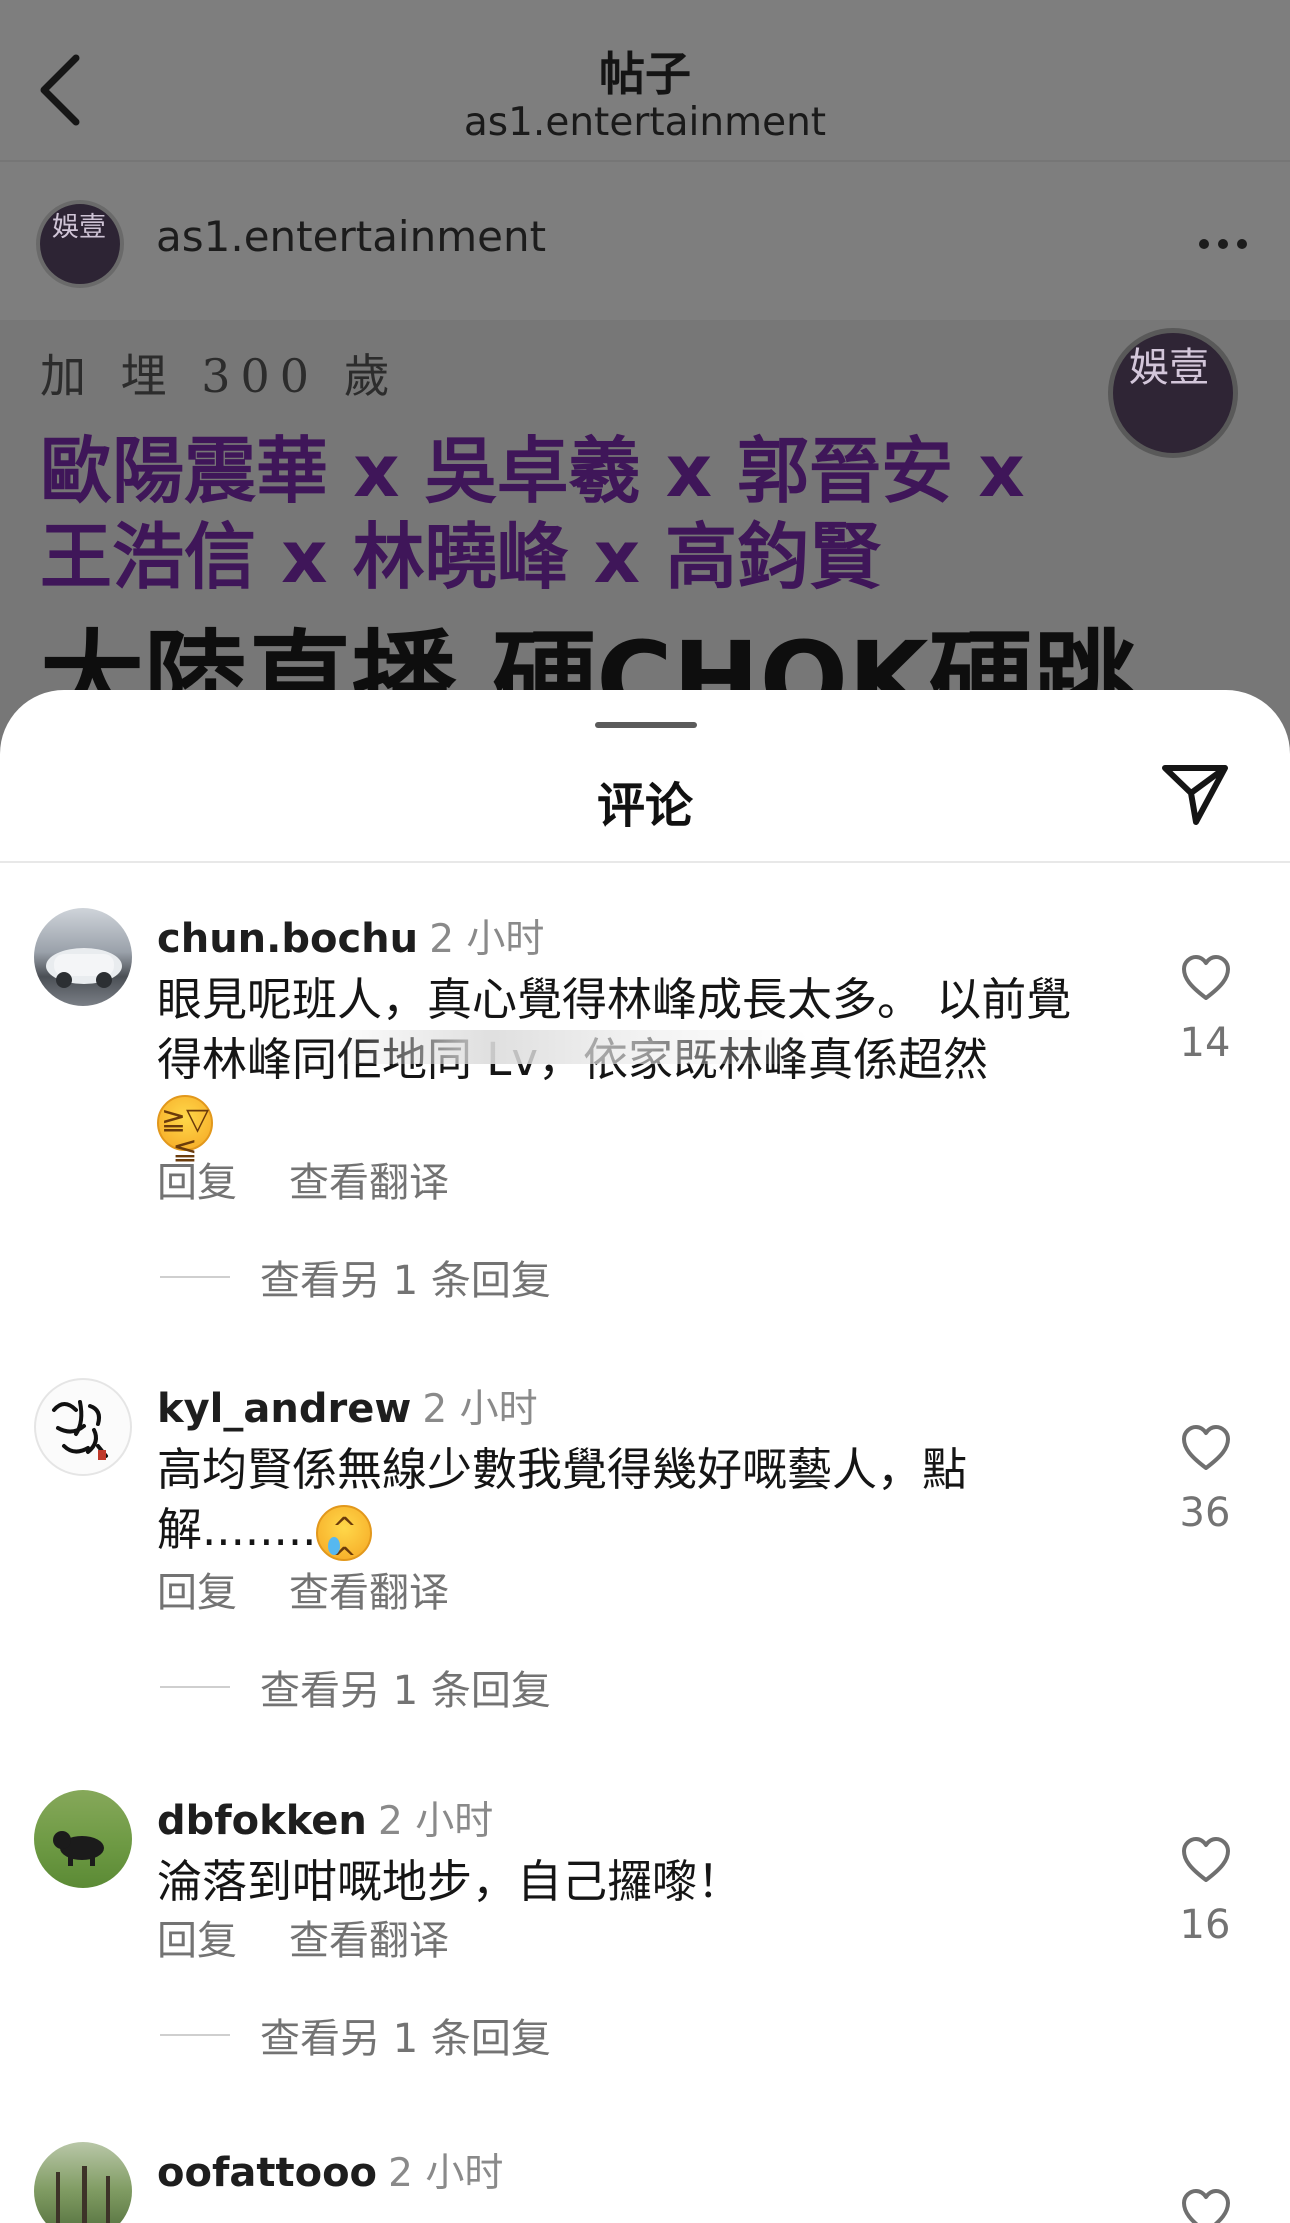 Image resolution: width=1290 pixels, height=2223 pixels. Describe the element at coordinates (1195, 794) in the screenshot. I see `share-send-icon` at that location.